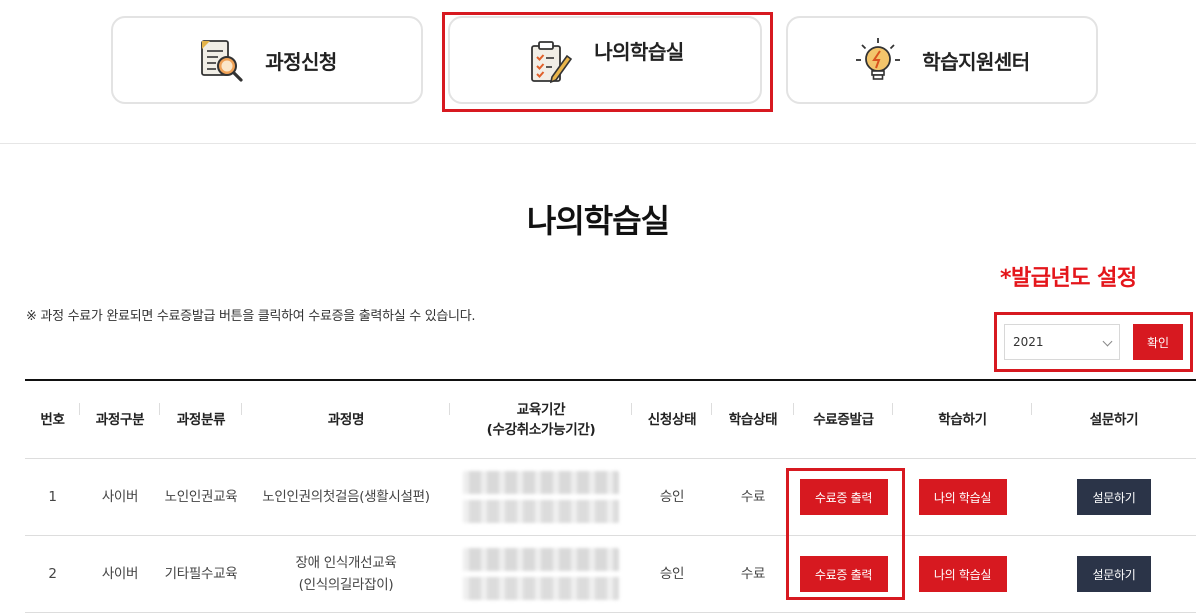  What do you see at coordinates (672, 419) in the screenshot?
I see `header-cell: 신청상태` at bounding box center [672, 419].